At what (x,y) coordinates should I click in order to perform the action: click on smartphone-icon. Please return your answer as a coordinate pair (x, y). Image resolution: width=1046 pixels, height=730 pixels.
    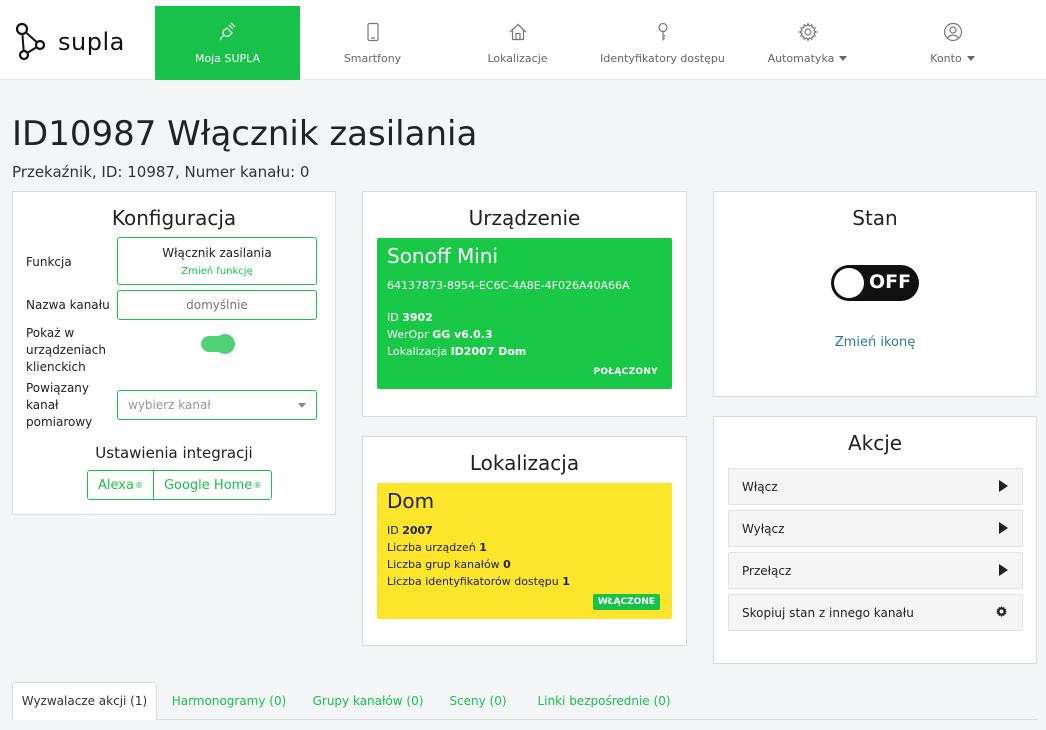
    Looking at the image, I should click on (372, 31).